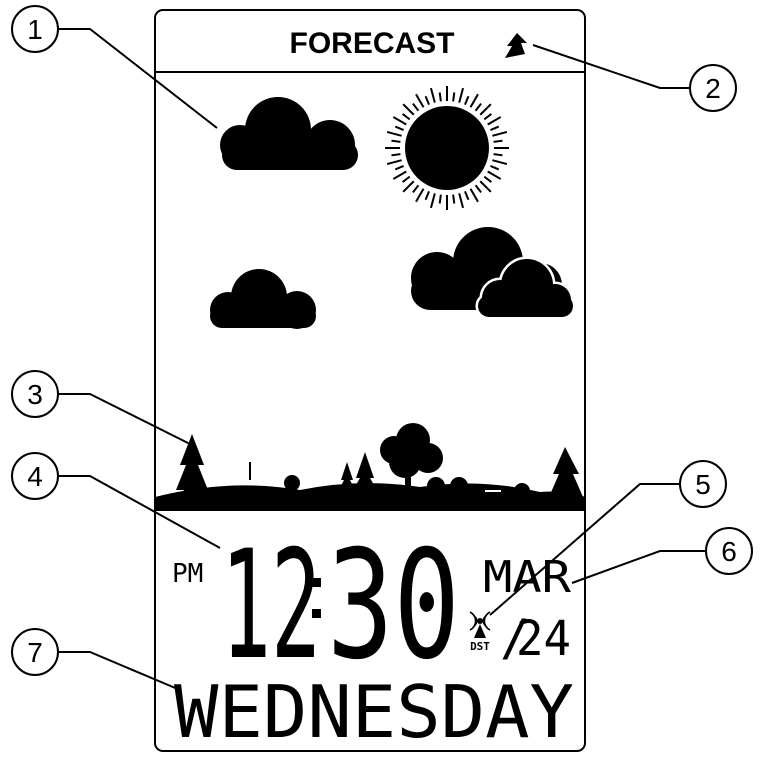  I want to click on callout-6: 6, so click(729, 551).